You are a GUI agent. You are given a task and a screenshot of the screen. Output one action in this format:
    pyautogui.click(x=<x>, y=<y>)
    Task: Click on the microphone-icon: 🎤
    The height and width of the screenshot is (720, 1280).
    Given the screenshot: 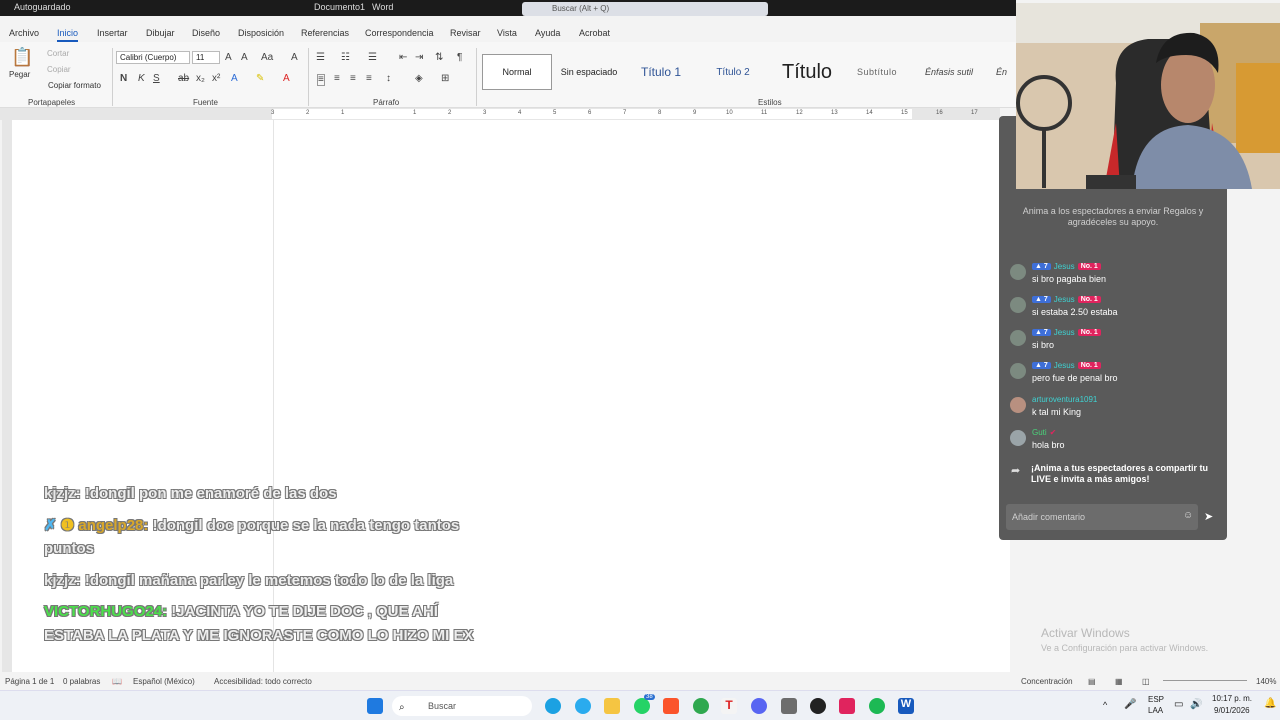 What is the action you would take?
    pyautogui.click(x=1130, y=704)
    